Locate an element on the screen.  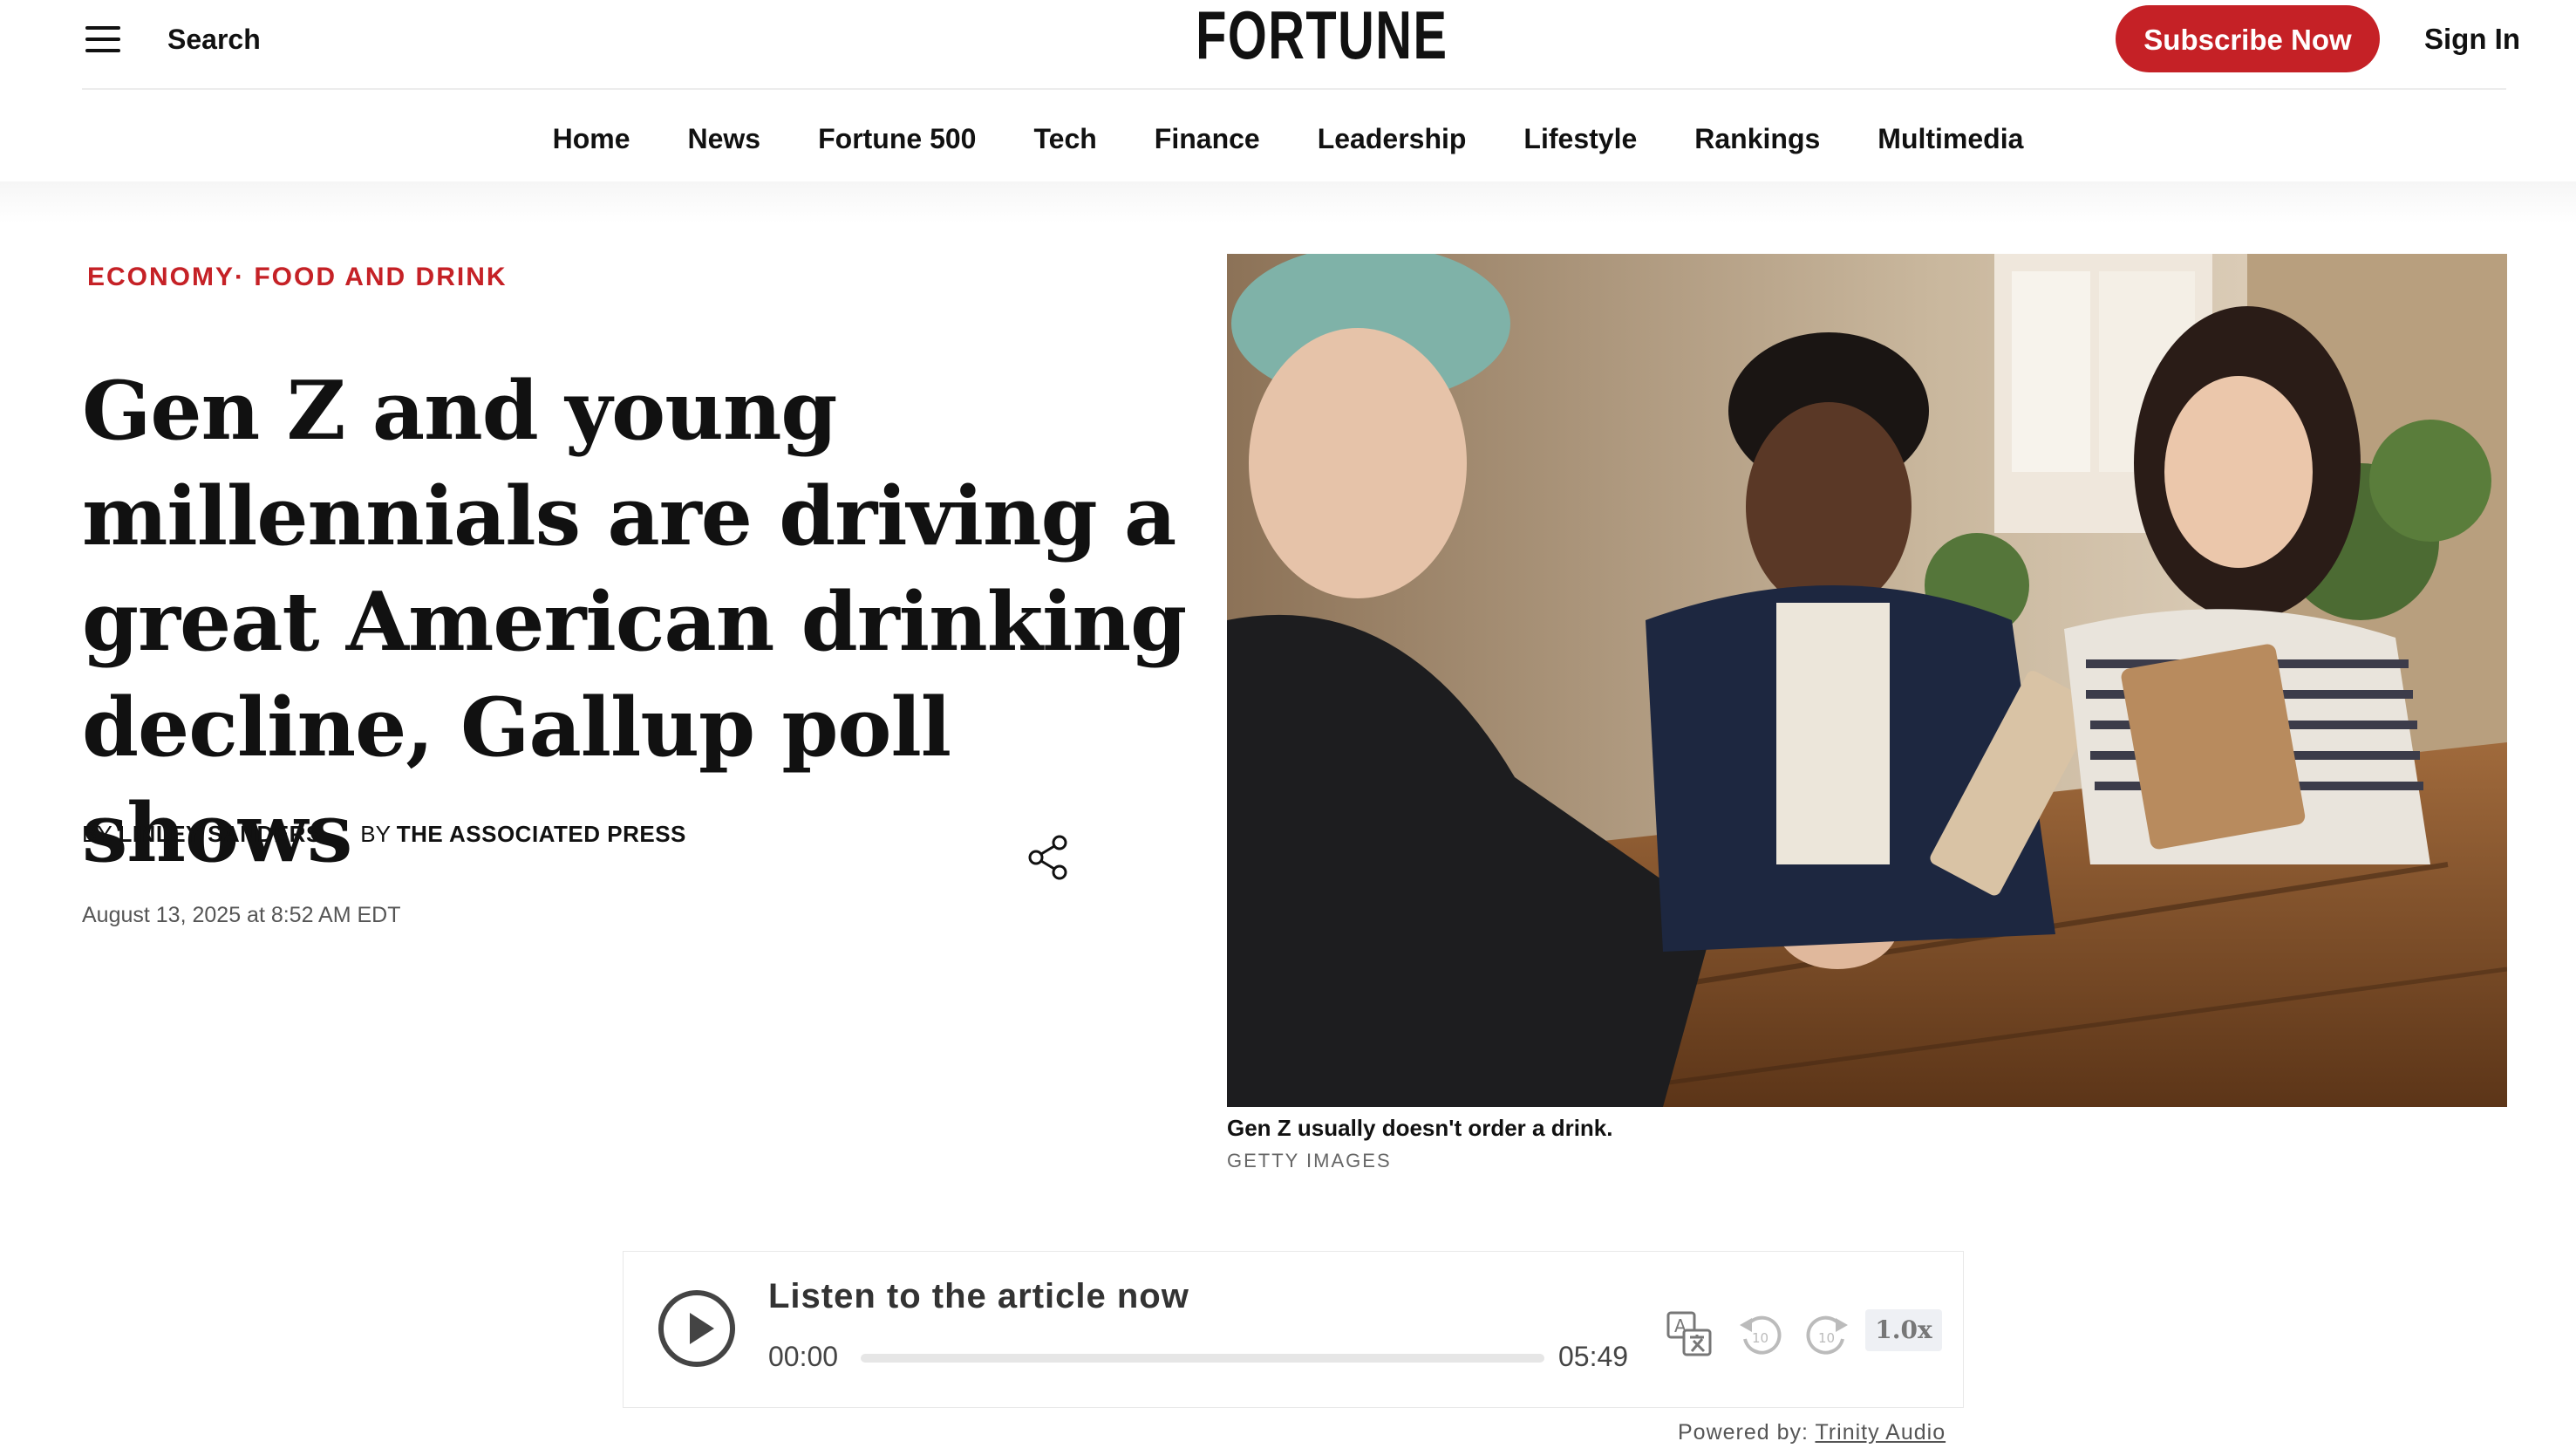
rewind-10-icon: 10 is located at coordinates (1761, 1333).